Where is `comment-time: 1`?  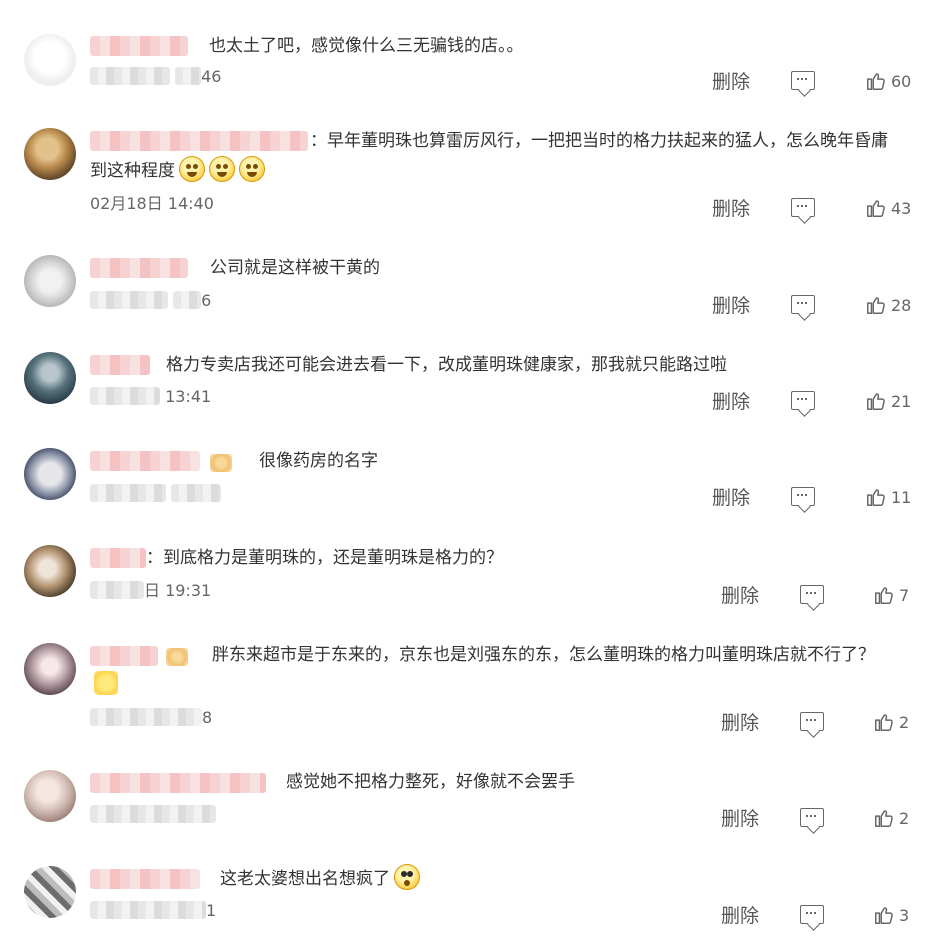 comment-time: 1 is located at coordinates (153, 911).